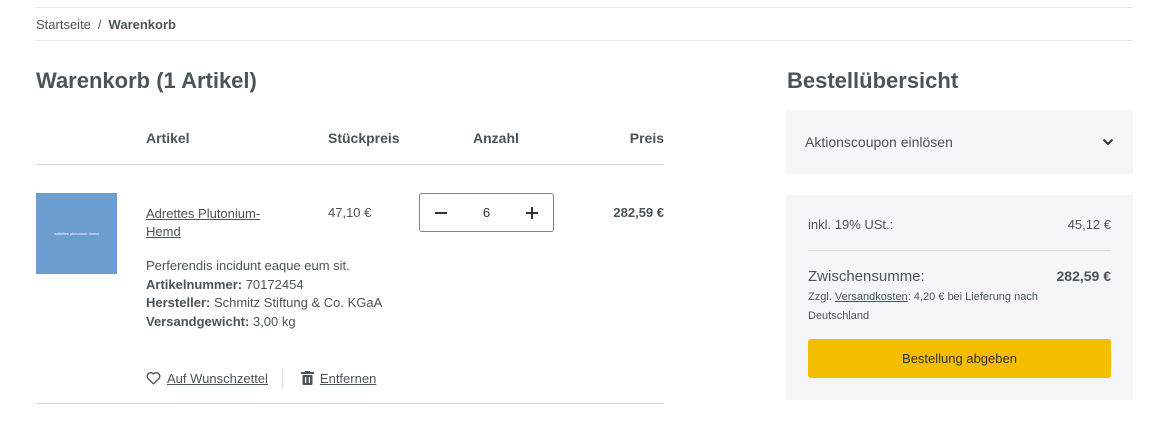 This screenshot has height=426, width=1160. I want to click on trash-icon, so click(307, 378).